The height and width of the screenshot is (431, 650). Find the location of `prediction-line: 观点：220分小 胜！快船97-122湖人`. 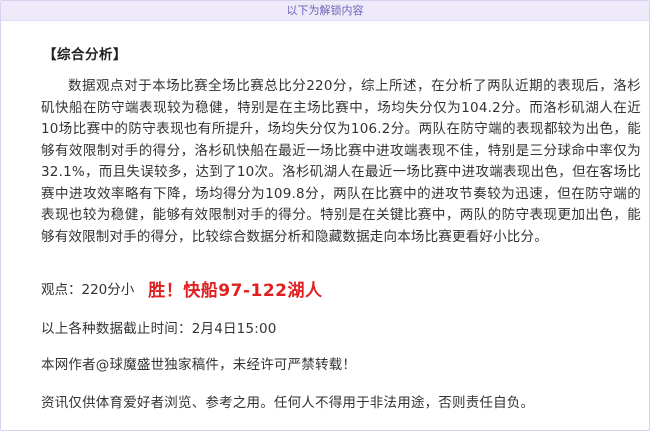

prediction-line: 观点：220分小 胜！快船97-122湖人 is located at coordinates (181, 288).